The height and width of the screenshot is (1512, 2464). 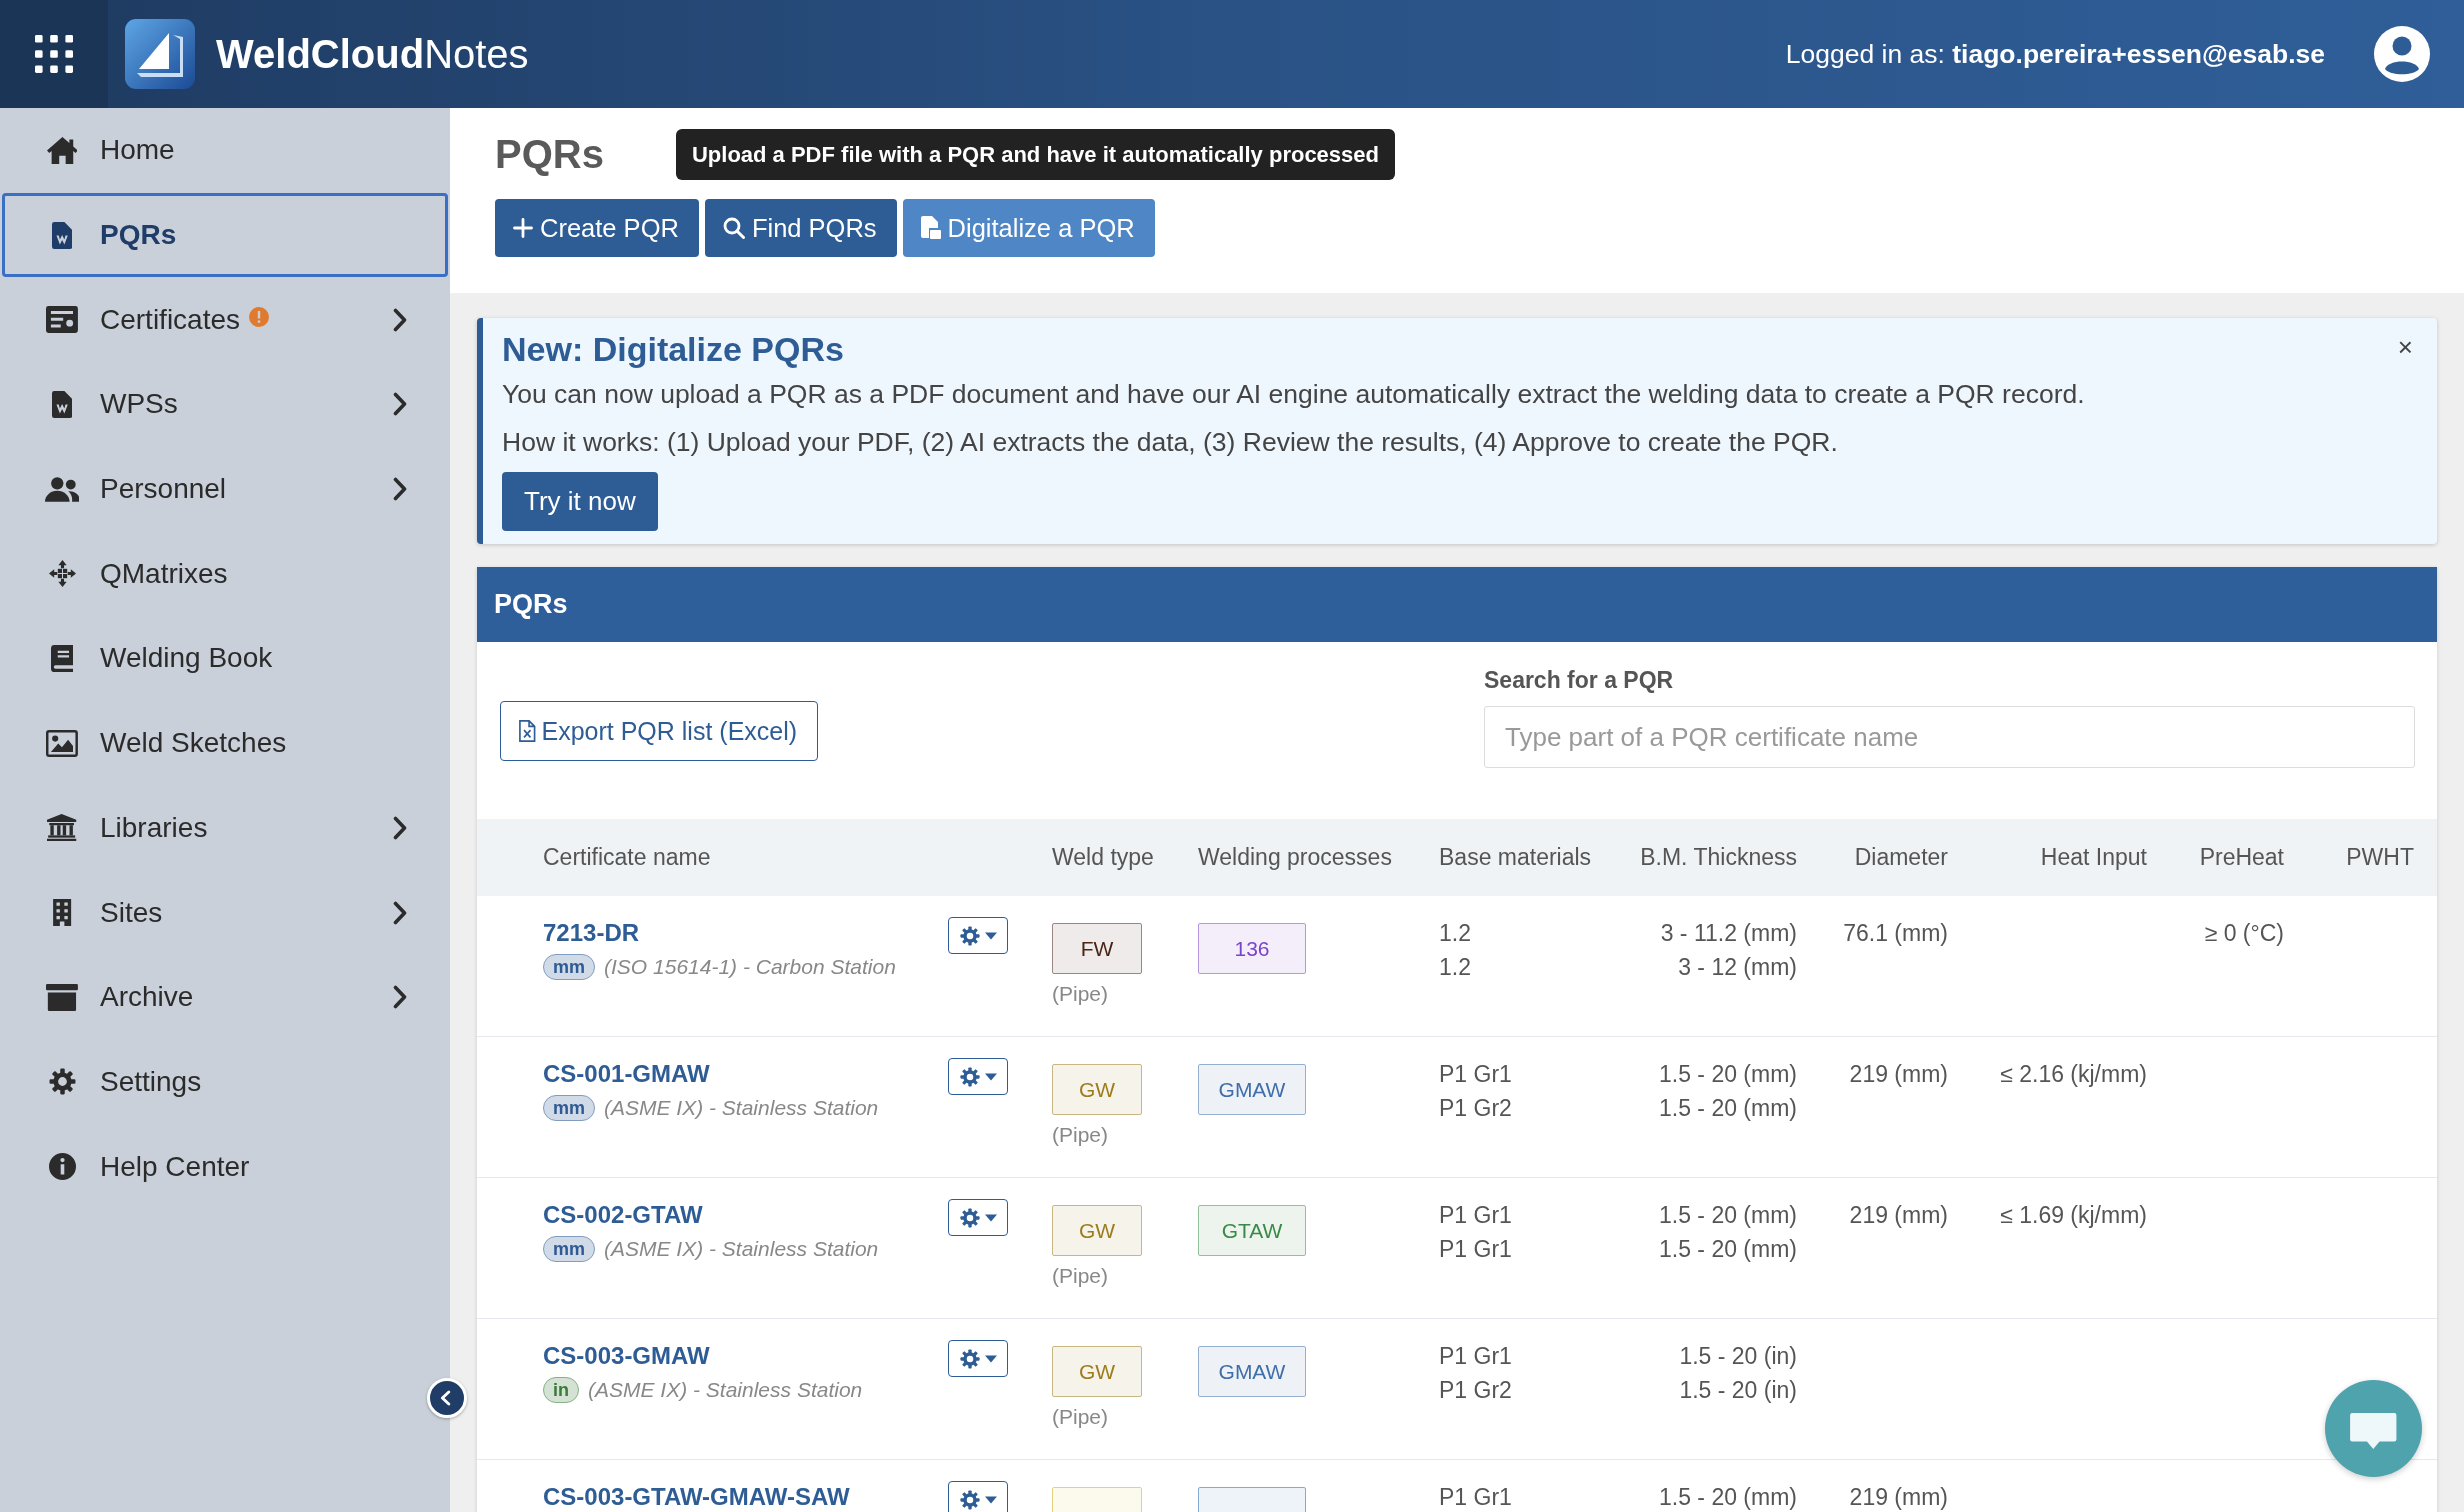 I want to click on document-icon, so click(x=62, y=404).